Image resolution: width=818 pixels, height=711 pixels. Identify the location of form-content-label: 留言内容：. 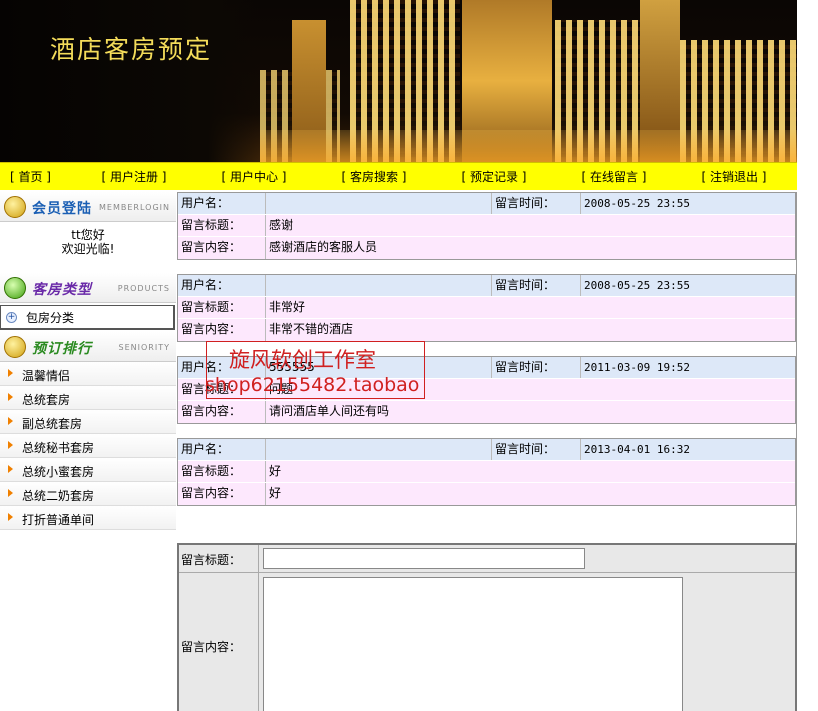
(211, 647).